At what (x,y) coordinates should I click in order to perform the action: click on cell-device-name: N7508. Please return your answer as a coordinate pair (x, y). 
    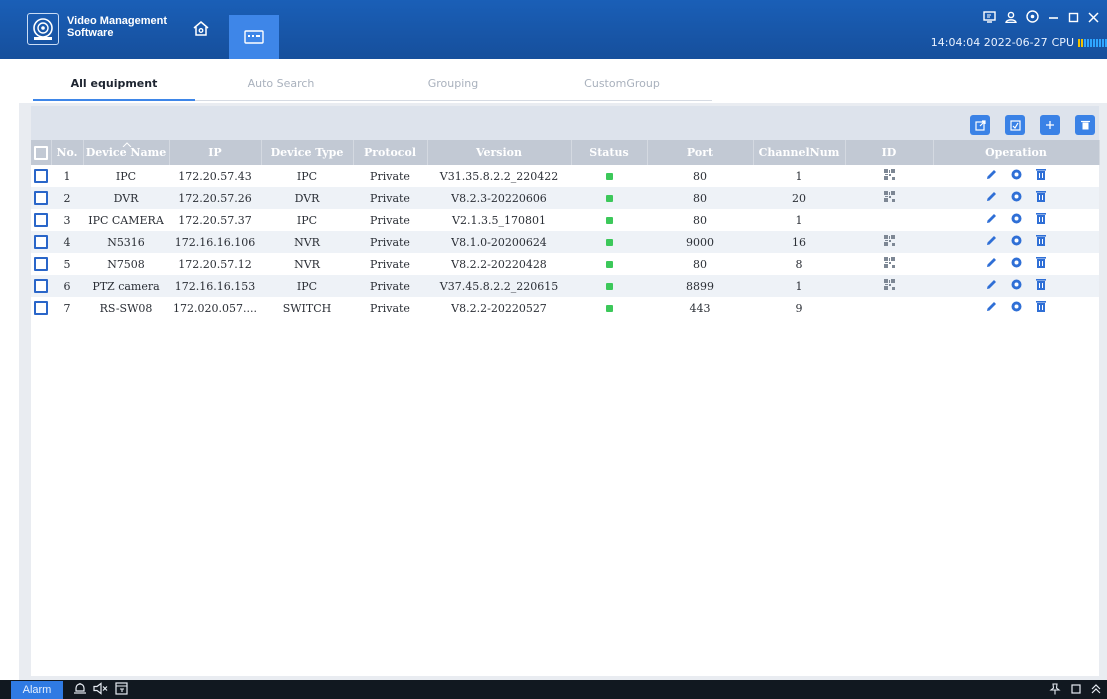
    Looking at the image, I should click on (126, 264).